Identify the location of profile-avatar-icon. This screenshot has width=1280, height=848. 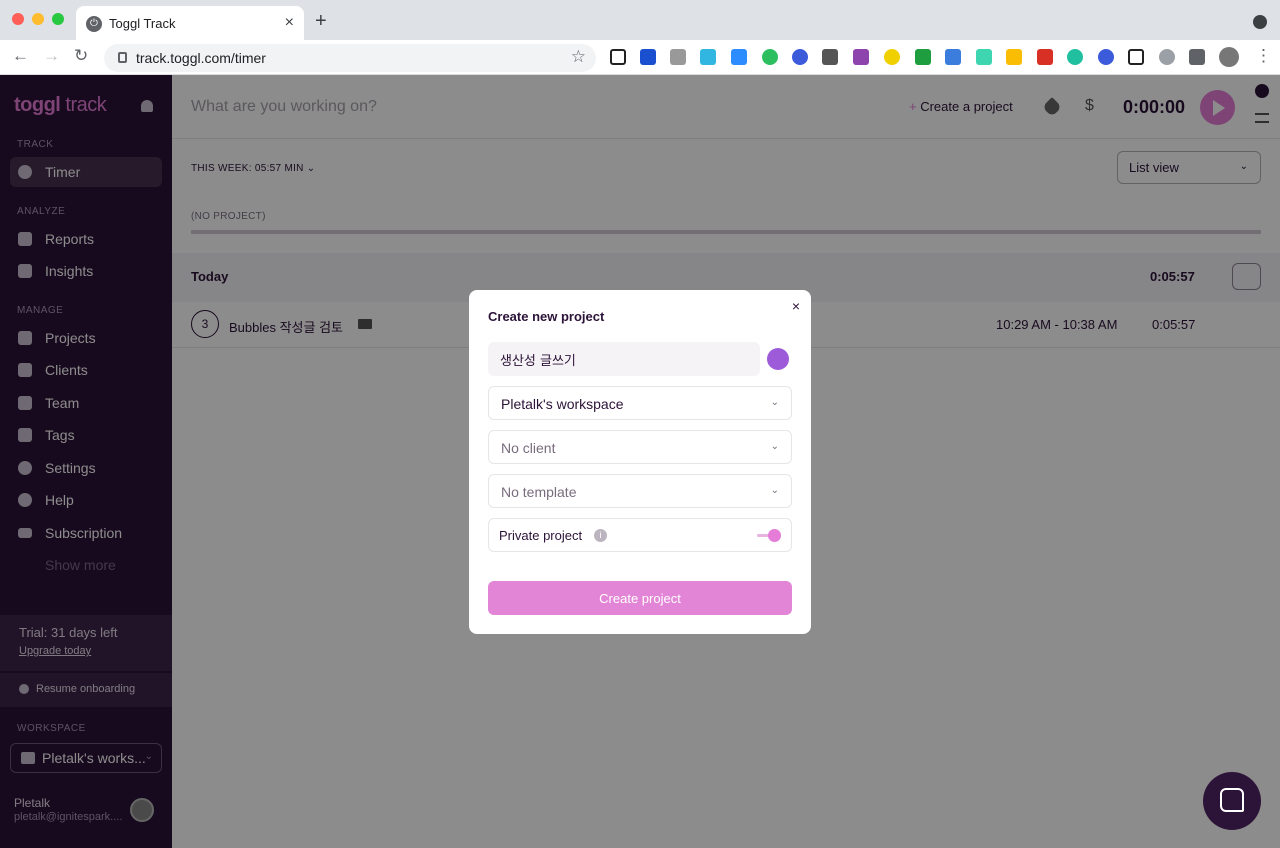
(1229, 57).